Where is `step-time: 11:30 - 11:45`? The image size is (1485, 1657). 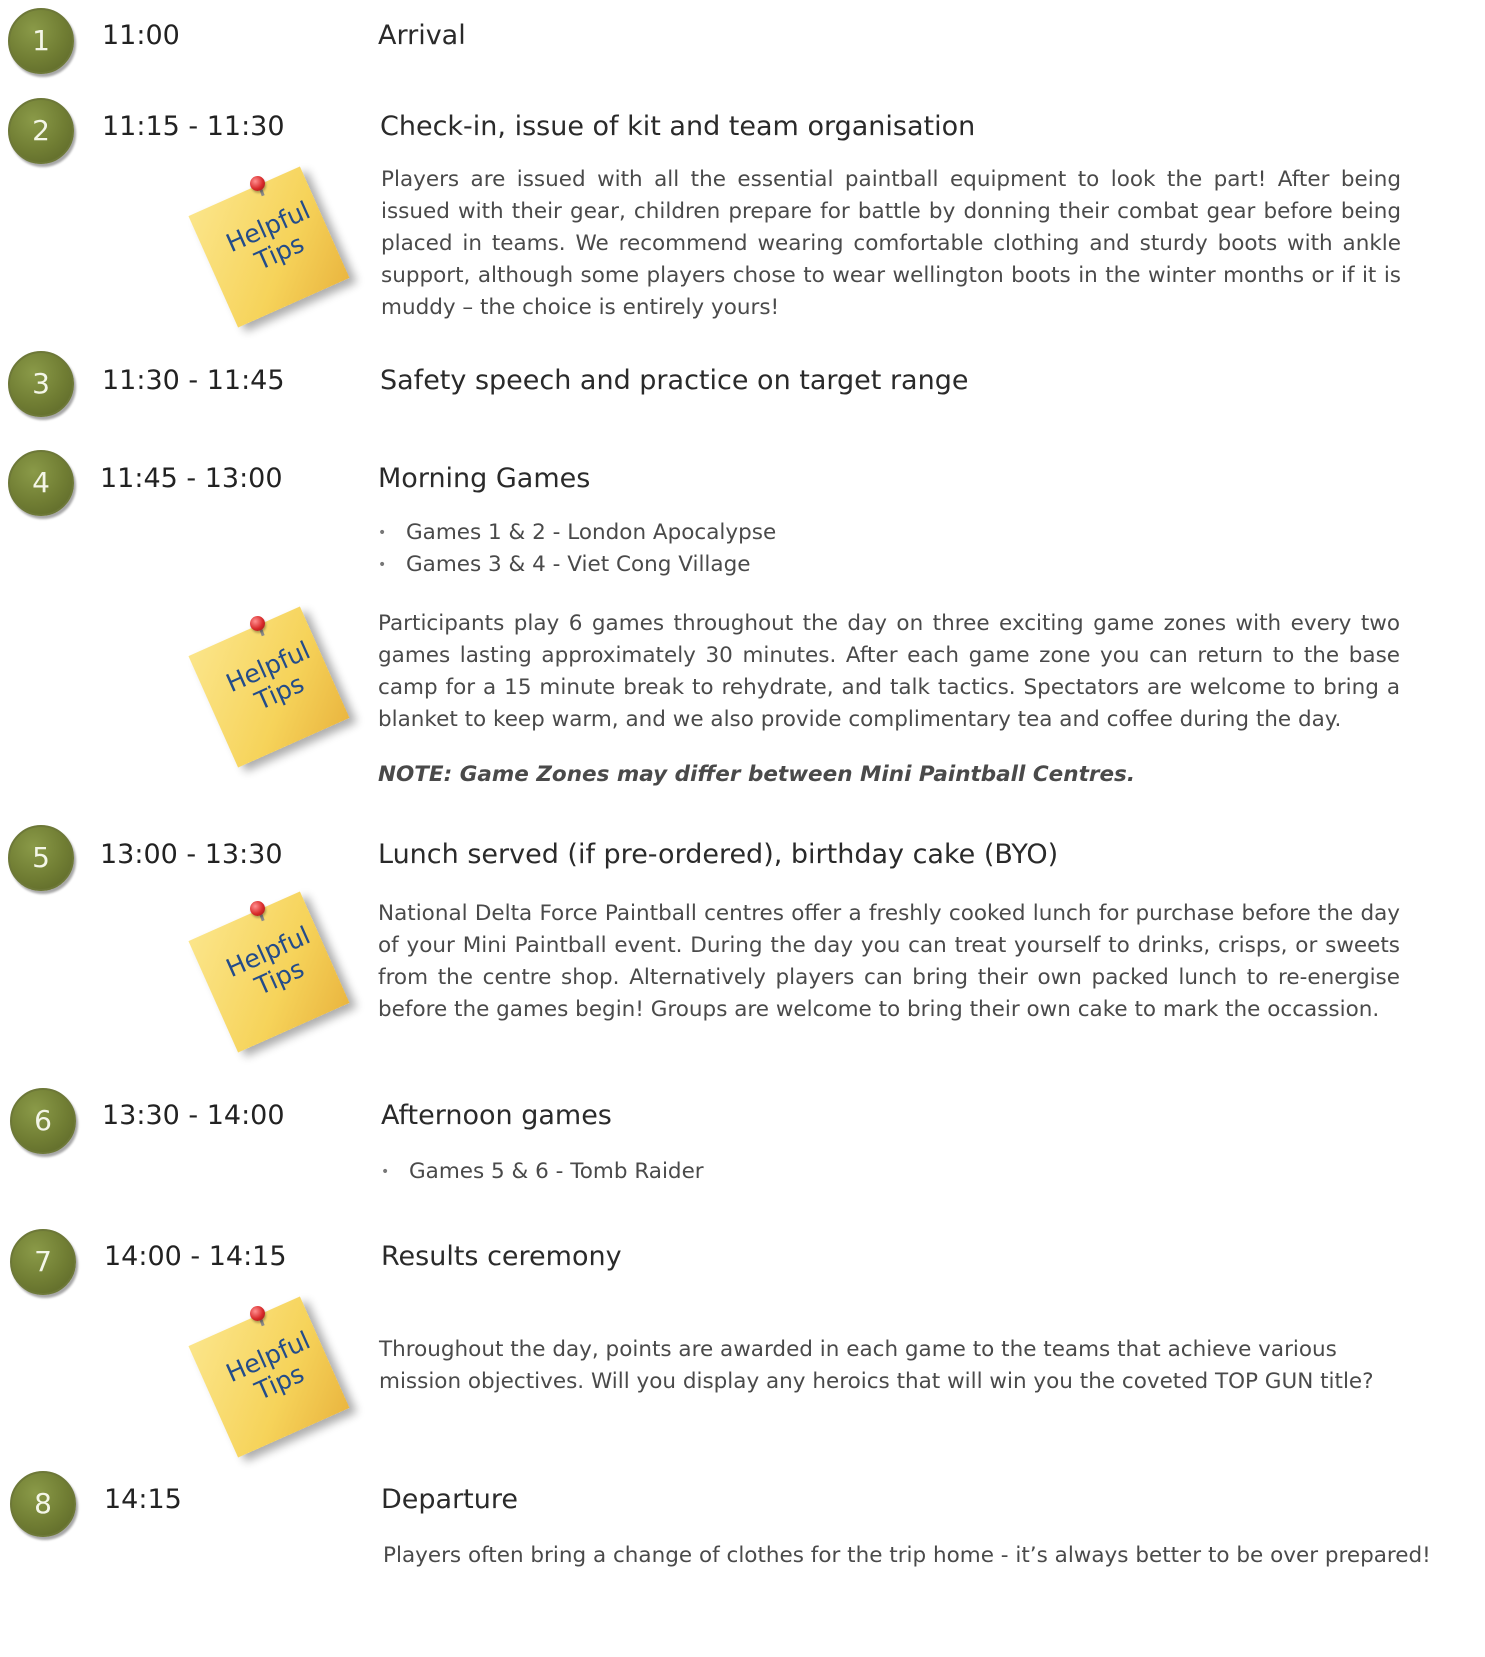 step-time: 11:30 - 11:45 is located at coordinates (193, 380).